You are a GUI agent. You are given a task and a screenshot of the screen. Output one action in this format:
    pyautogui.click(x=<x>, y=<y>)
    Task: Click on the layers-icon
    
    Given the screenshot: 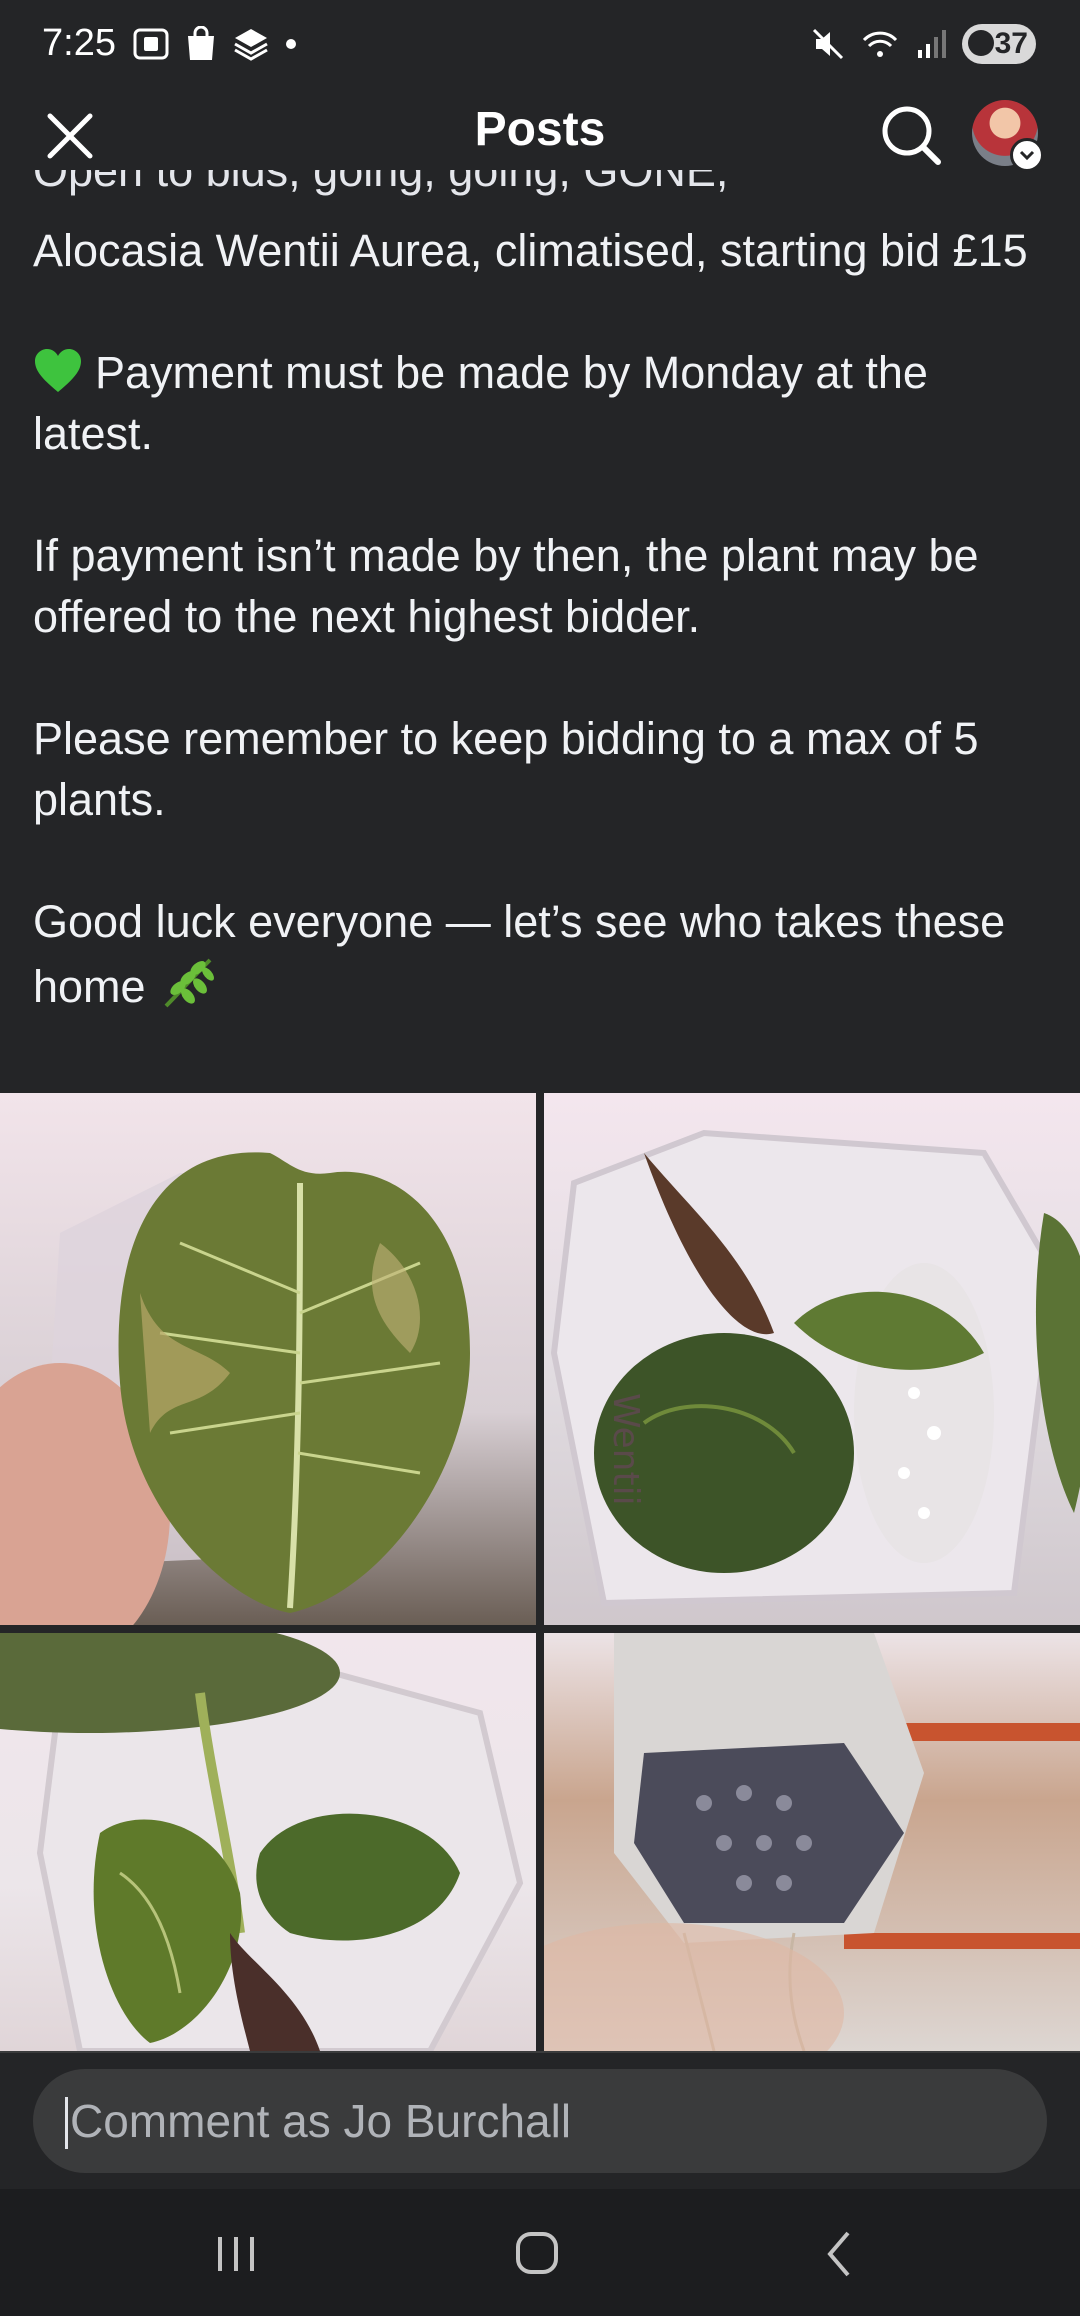 What is the action you would take?
    pyautogui.click(x=251, y=45)
    